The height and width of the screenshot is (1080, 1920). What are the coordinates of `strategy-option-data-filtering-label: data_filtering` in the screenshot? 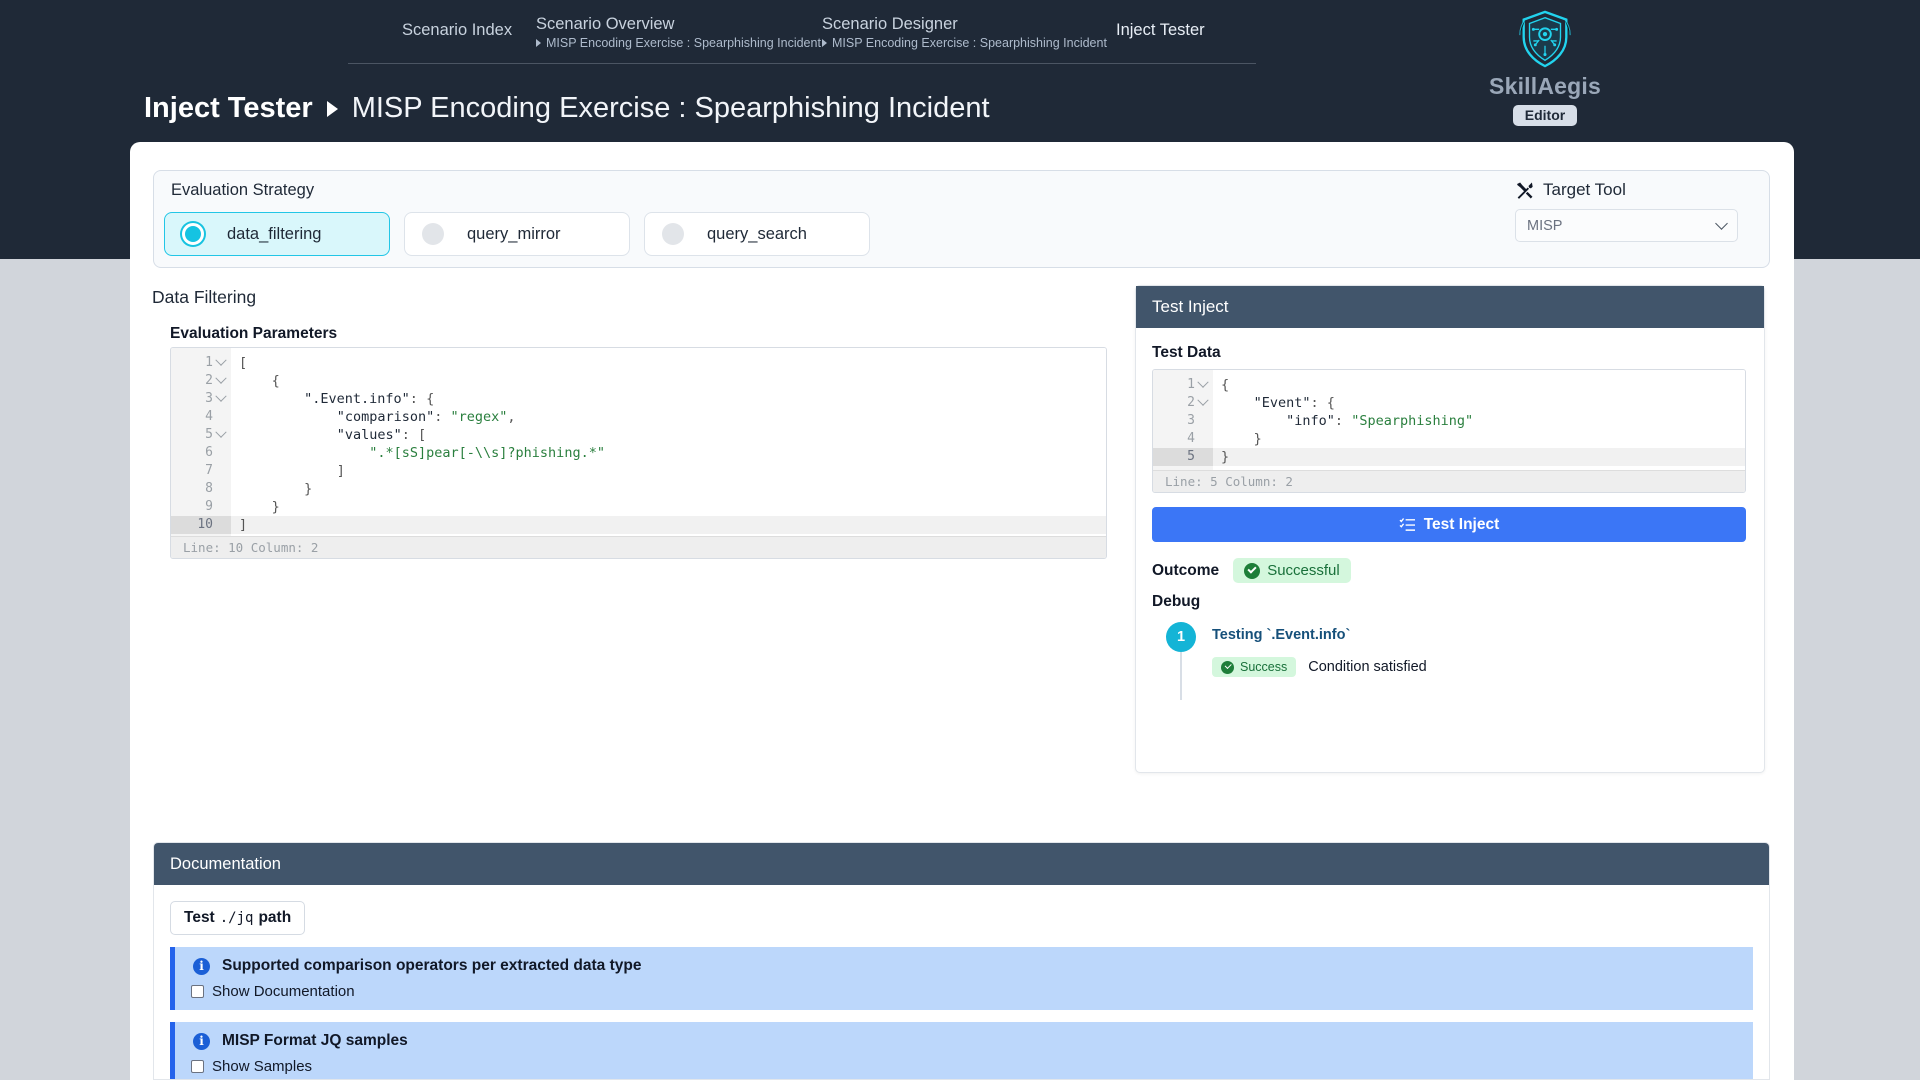 It's located at (274, 233).